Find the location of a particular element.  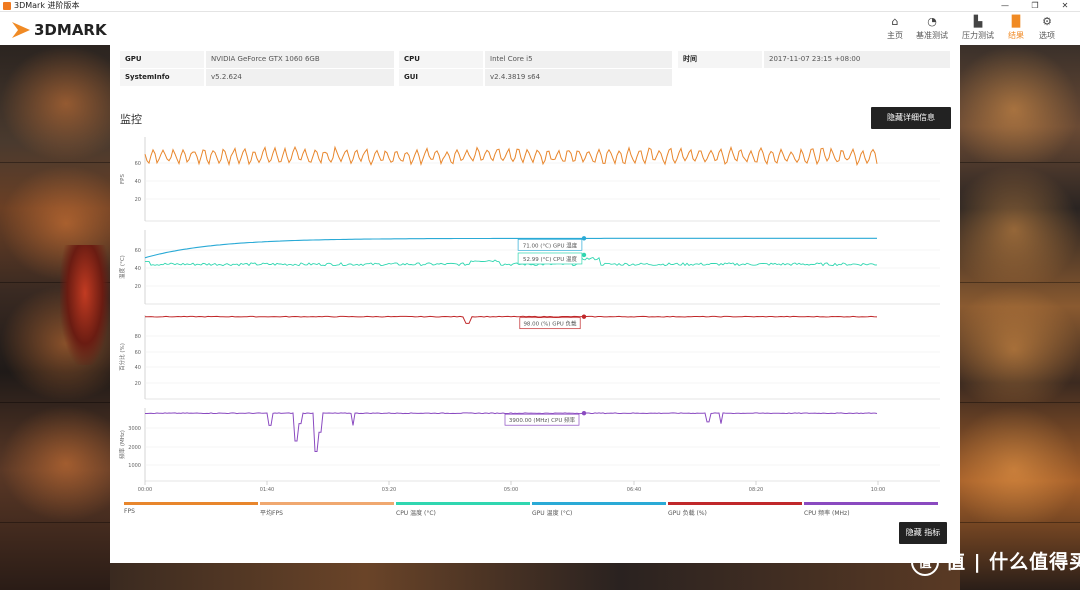

legend-label: CPU 频率 (MHz) is located at coordinates (827, 513).